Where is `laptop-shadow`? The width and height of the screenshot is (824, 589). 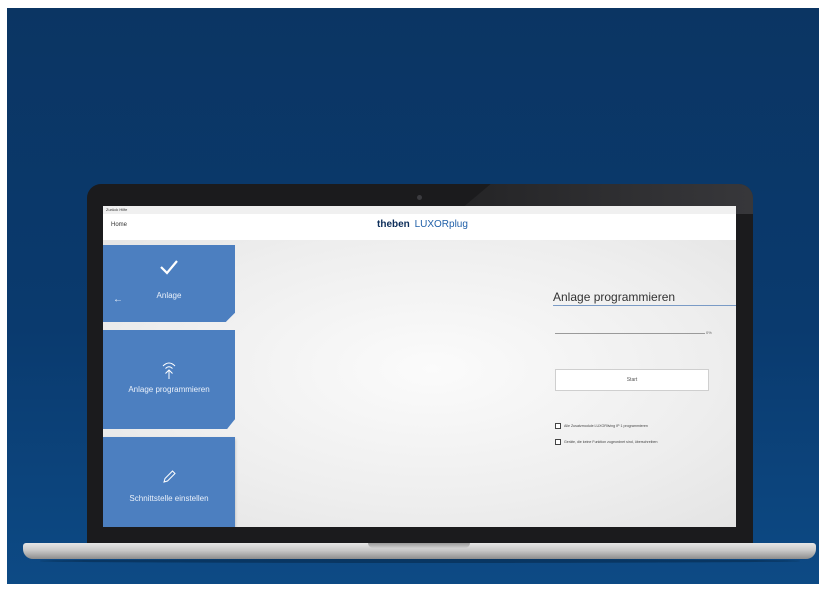
laptop-shadow is located at coordinates (420, 561).